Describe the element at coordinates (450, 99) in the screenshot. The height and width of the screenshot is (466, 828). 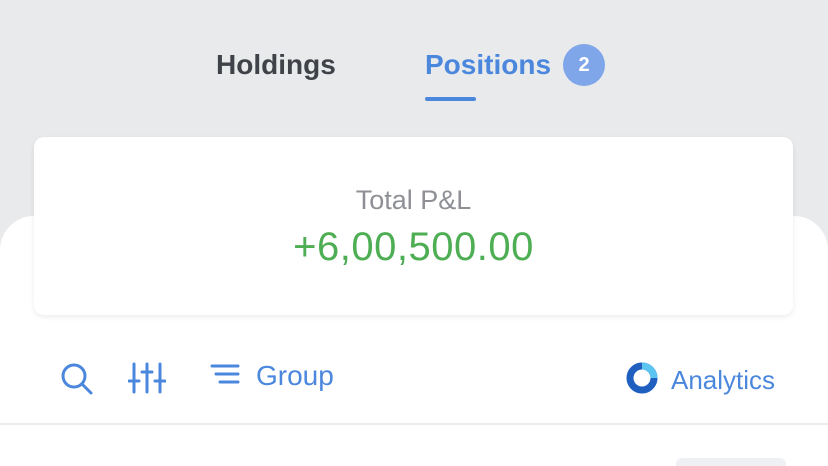
I see `active-tab-indicator` at that location.